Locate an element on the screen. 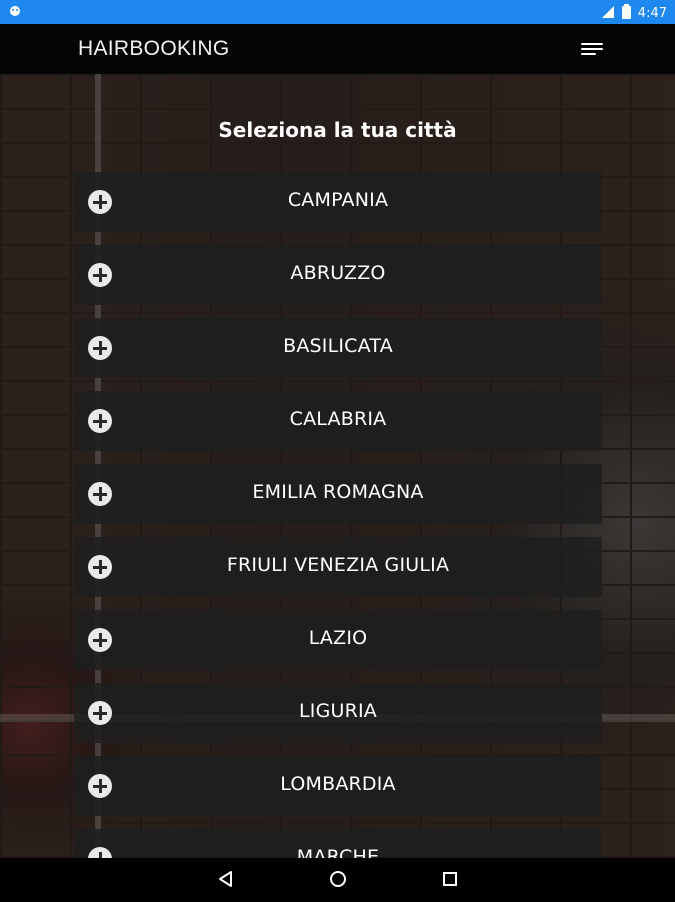 The image size is (675, 902). battery-icon is located at coordinates (626, 13).